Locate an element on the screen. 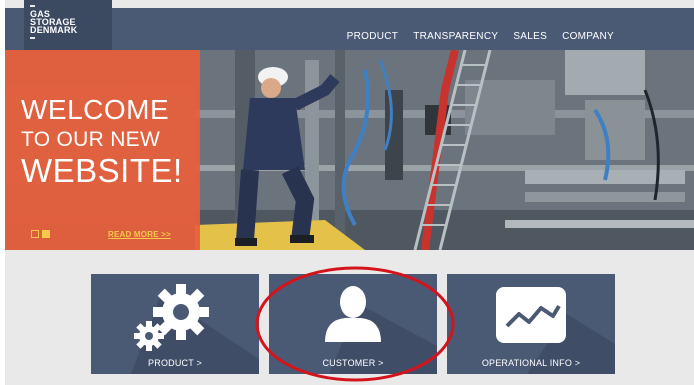  logo-line-3: DENMARK is located at coordinates (54, 30).